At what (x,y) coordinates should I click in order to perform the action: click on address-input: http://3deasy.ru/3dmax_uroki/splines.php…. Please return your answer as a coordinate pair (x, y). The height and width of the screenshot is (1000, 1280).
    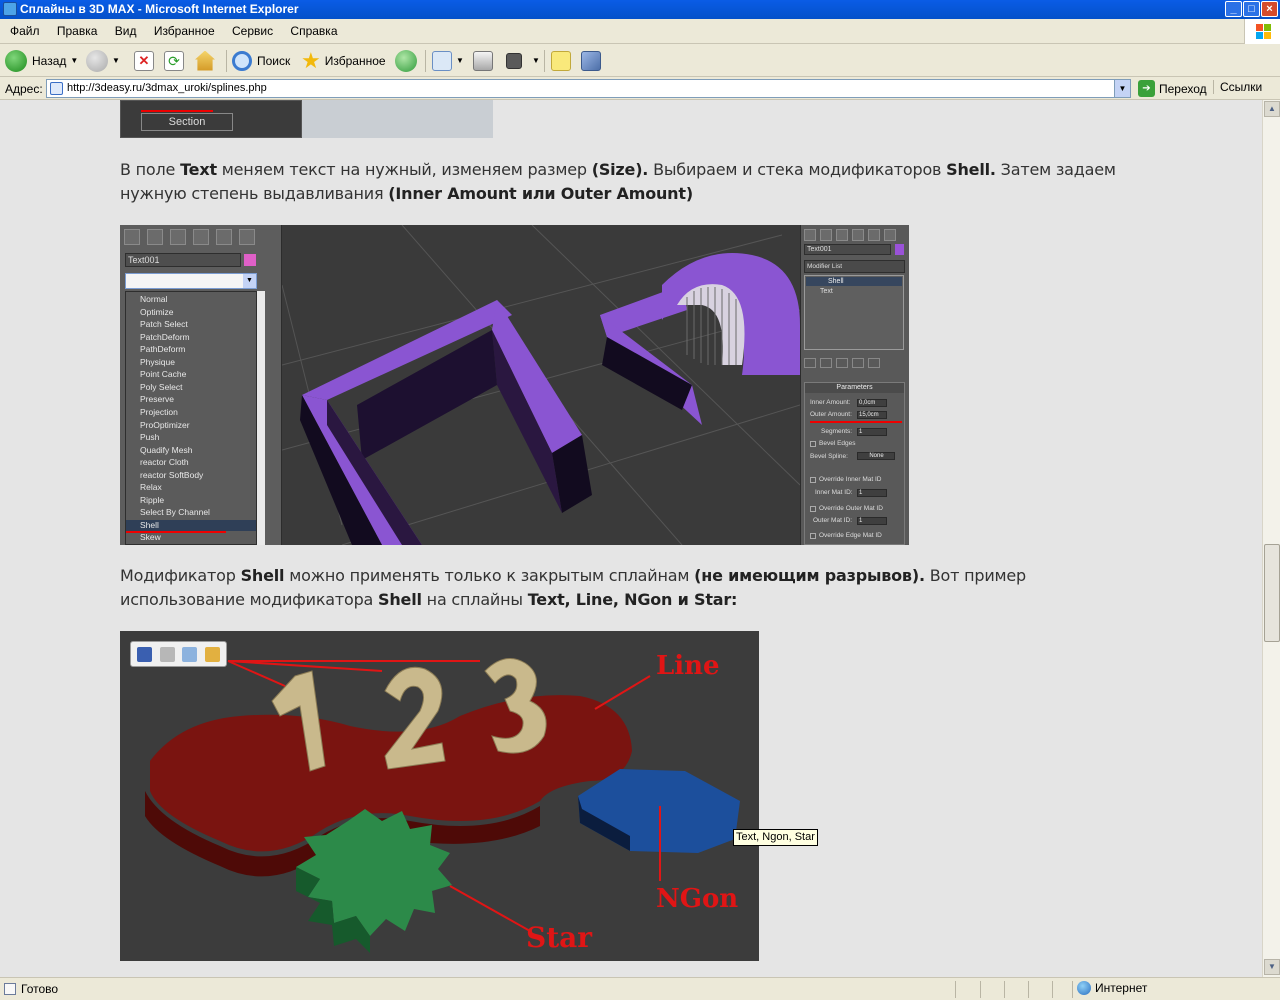
    Looking at the image, I should click on (588, 88).